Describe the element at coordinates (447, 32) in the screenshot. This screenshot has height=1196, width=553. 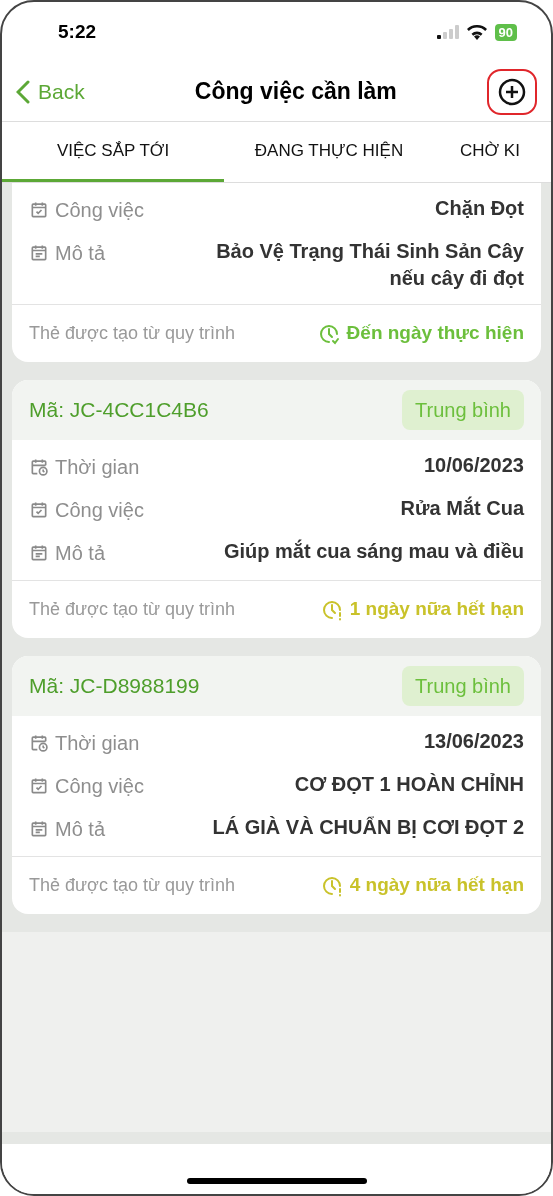
I see `signal-icon` at that location.